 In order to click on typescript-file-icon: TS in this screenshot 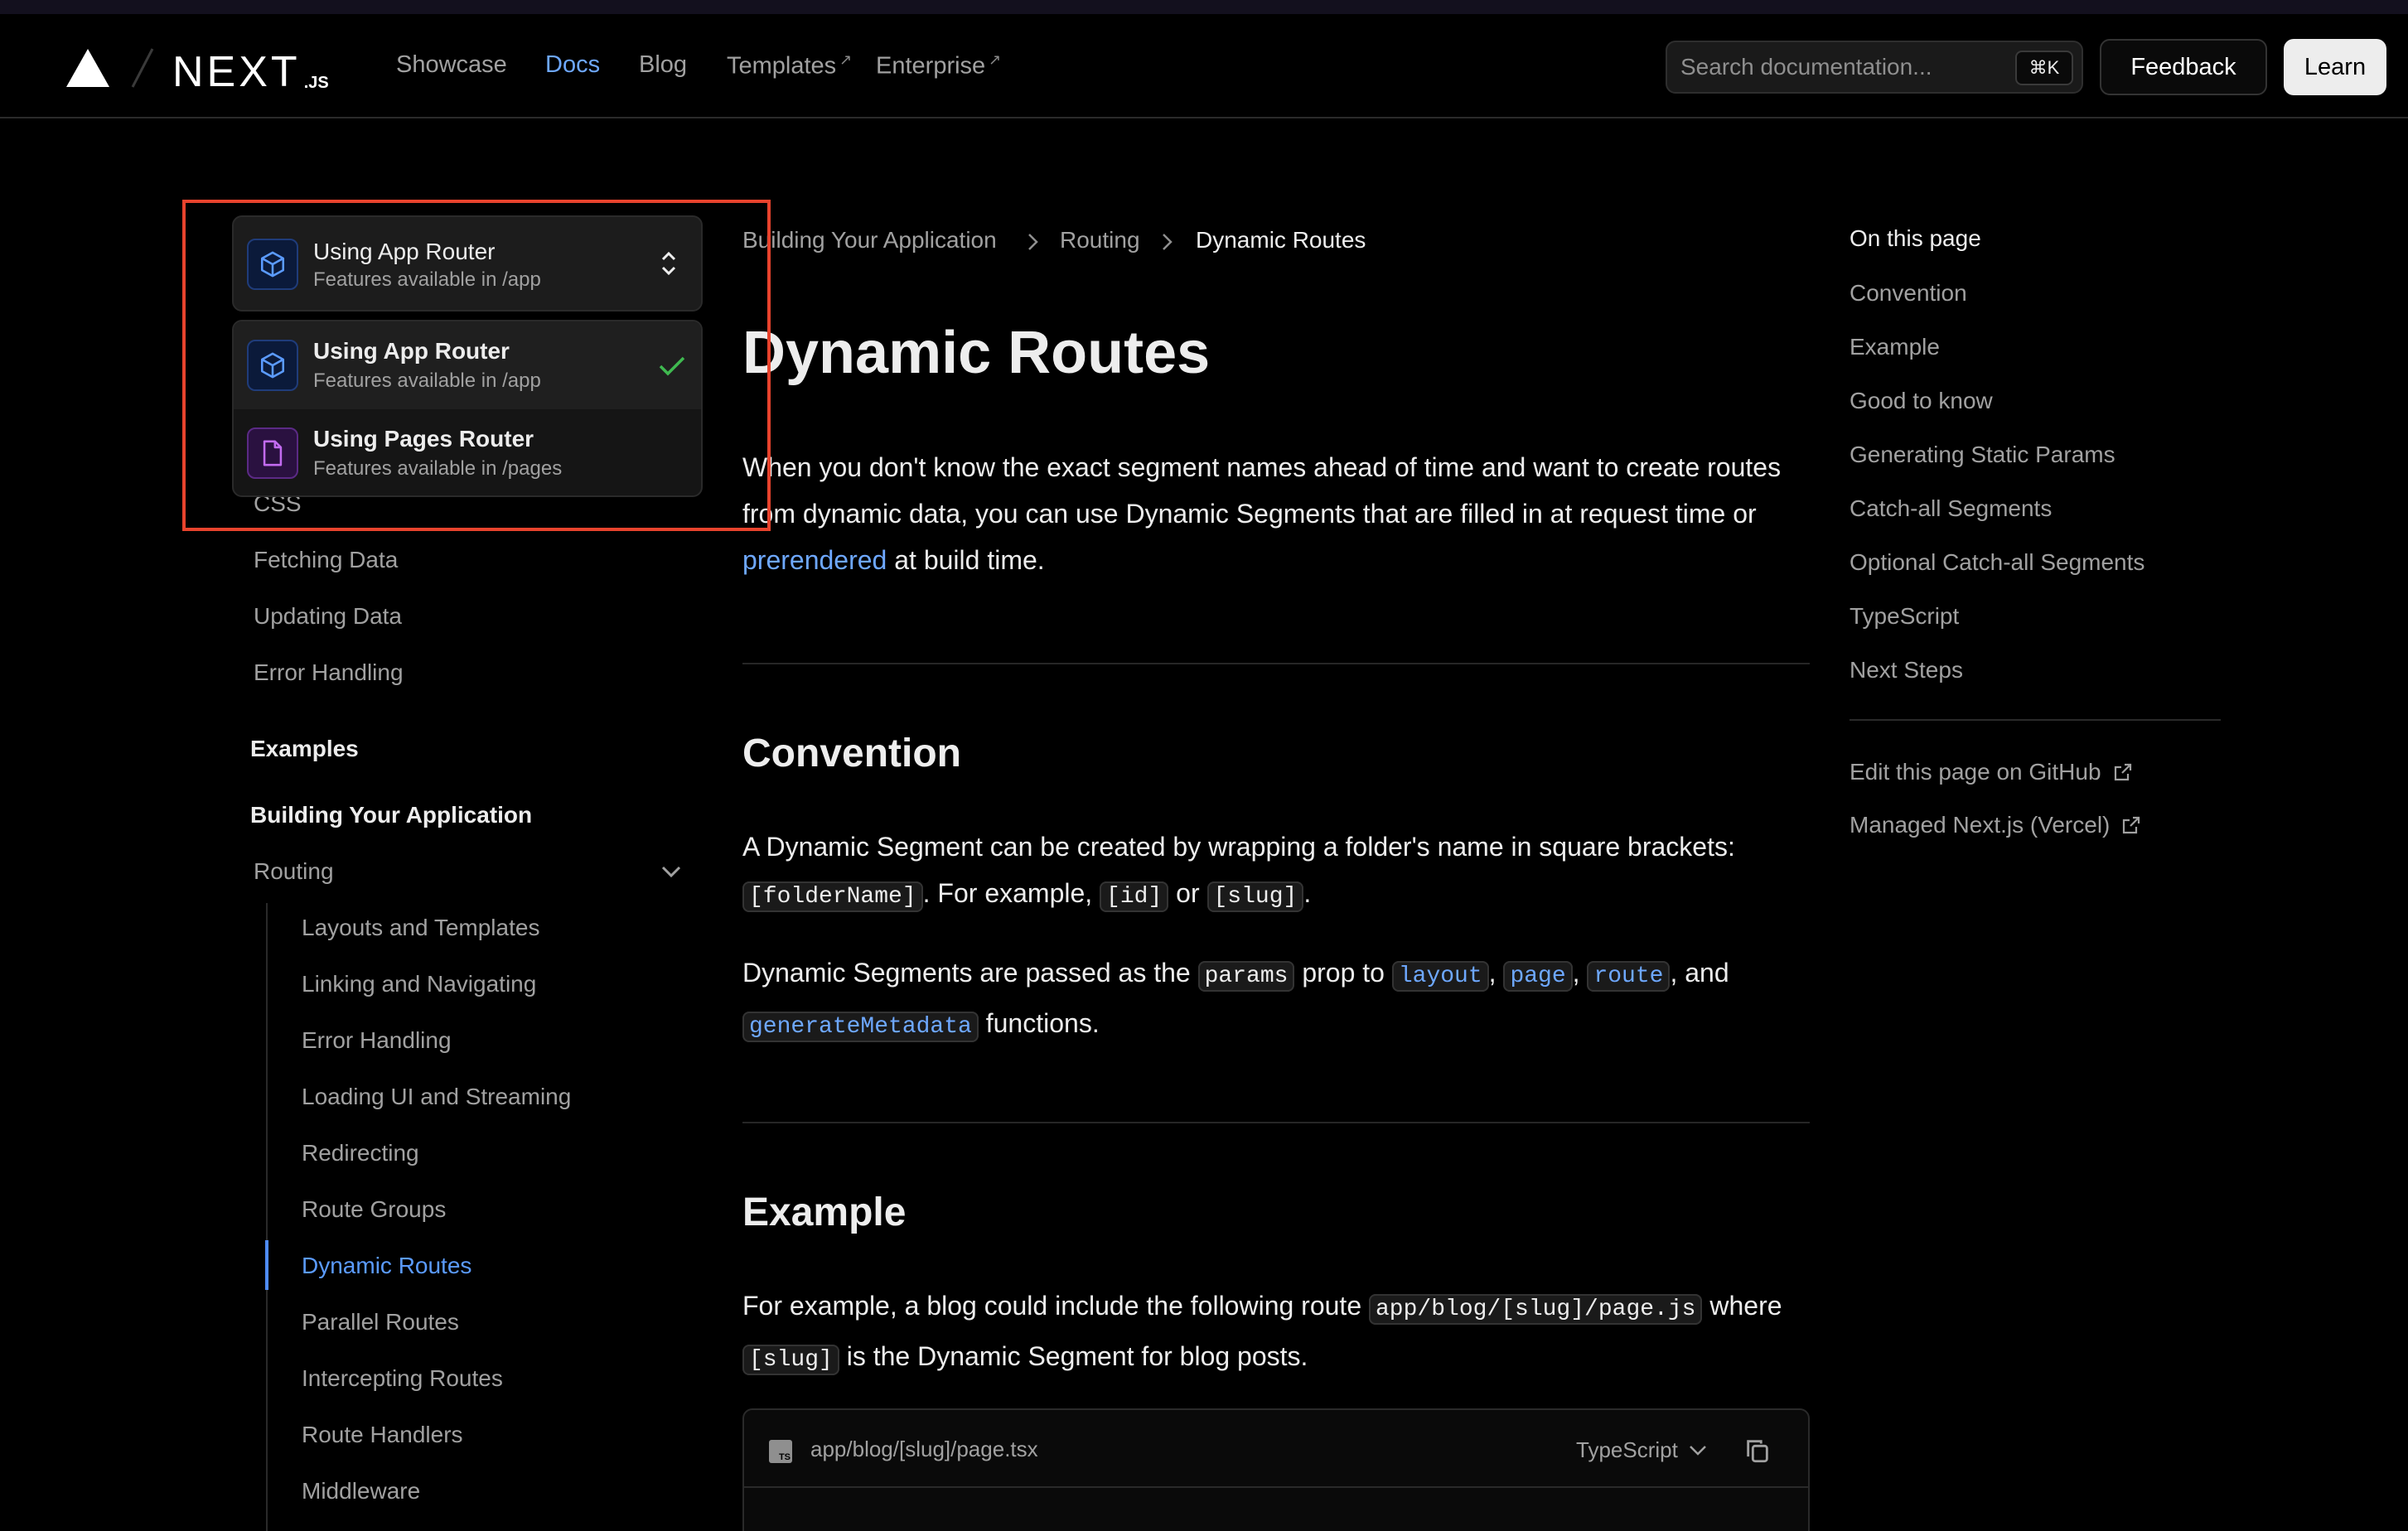, I will do `click(780, 1451)`.